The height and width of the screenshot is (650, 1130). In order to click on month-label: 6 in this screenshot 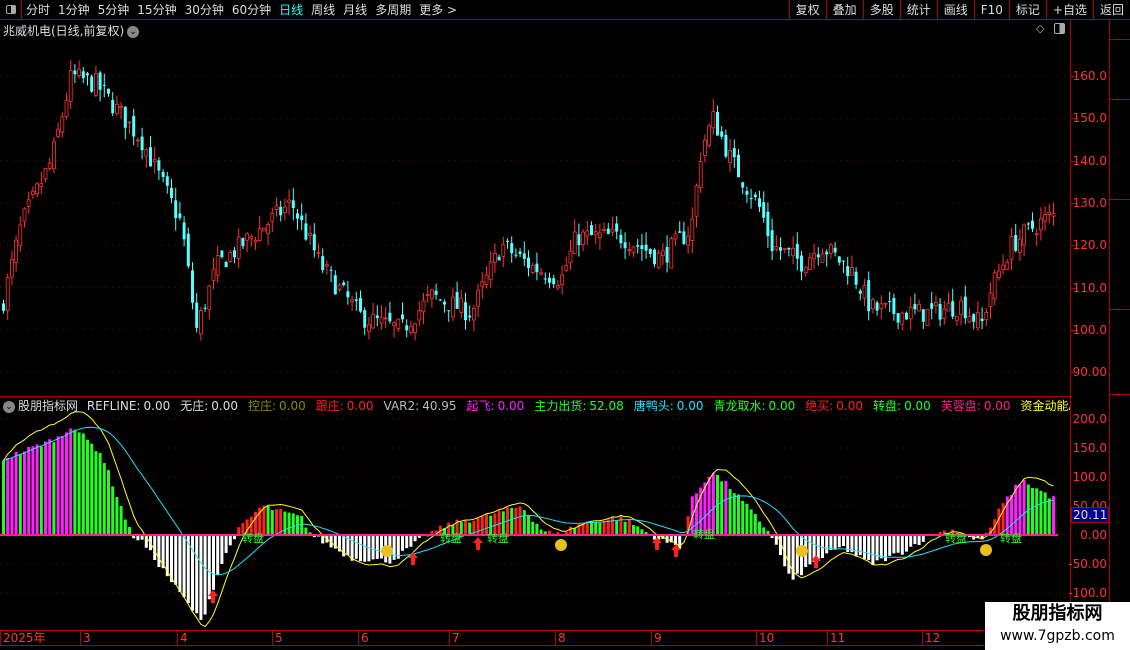, I will do `click(363, 638)`.